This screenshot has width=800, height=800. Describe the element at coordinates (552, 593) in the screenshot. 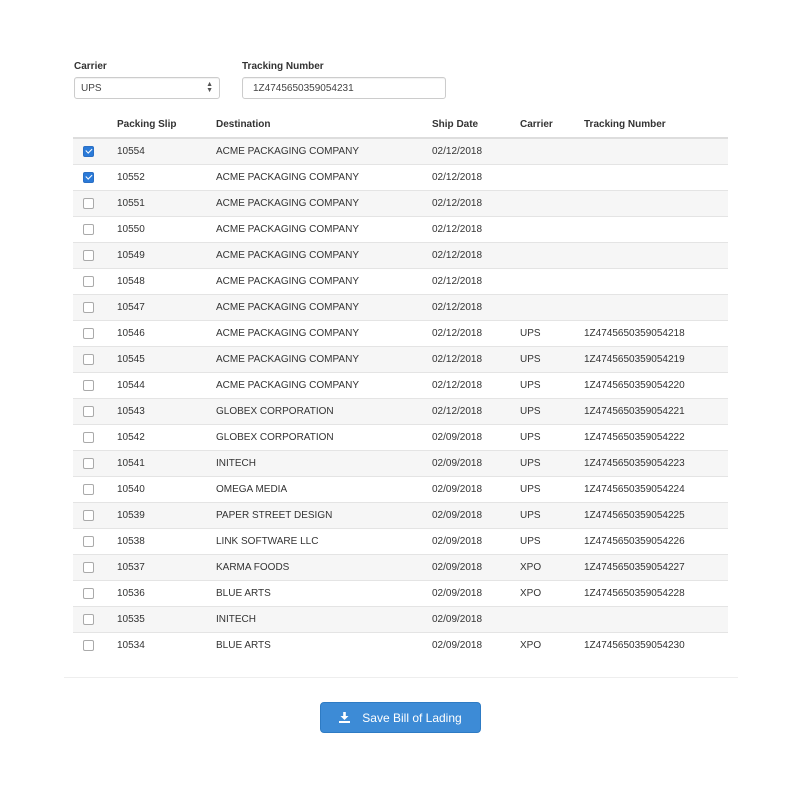

I see `carrier-cell: XPO` at that location.